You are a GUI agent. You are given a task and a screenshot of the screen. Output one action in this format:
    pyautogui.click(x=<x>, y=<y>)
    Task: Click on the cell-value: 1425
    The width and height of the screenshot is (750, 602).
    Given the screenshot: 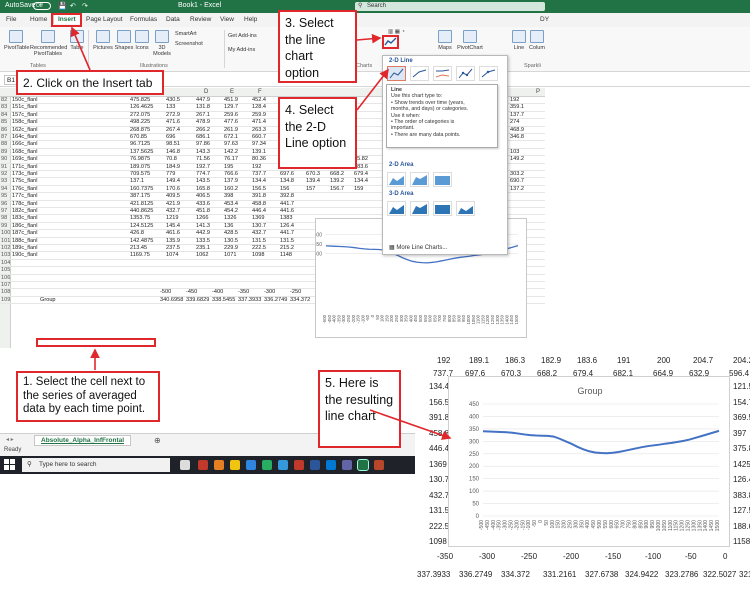 What is the action you would take?
    pyautogui.click(x=741, y=464)
    